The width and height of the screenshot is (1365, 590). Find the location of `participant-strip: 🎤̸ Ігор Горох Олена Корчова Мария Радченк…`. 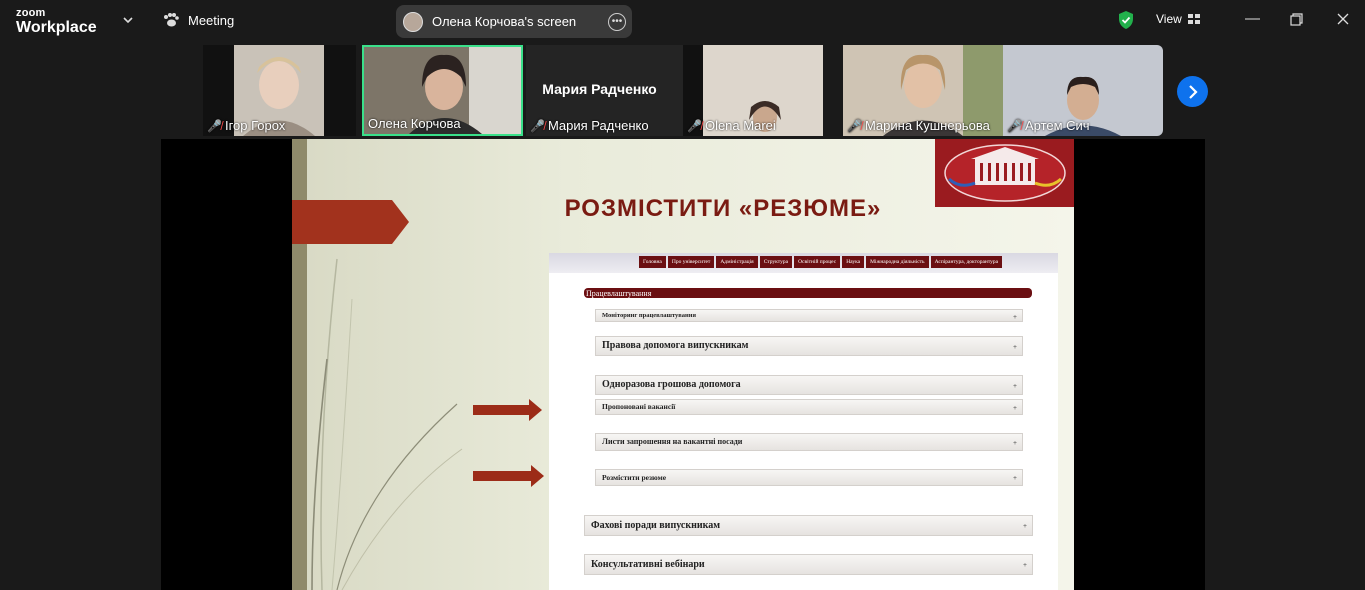

participant-strip: 🎤̸ Ігор Горох Олена Корчова Мария Радченк… is located at coordinates (683, 91).